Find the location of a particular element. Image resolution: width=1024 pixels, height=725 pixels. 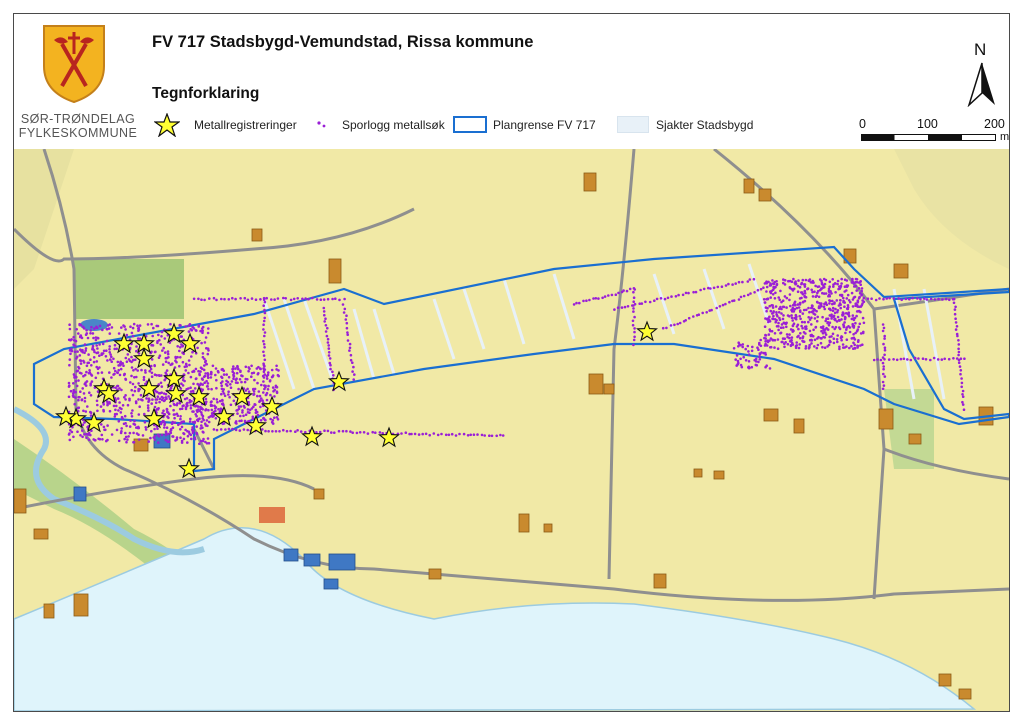

organization-line-1: SØR-TRØNDELAG is located at coordinates (78, 119).